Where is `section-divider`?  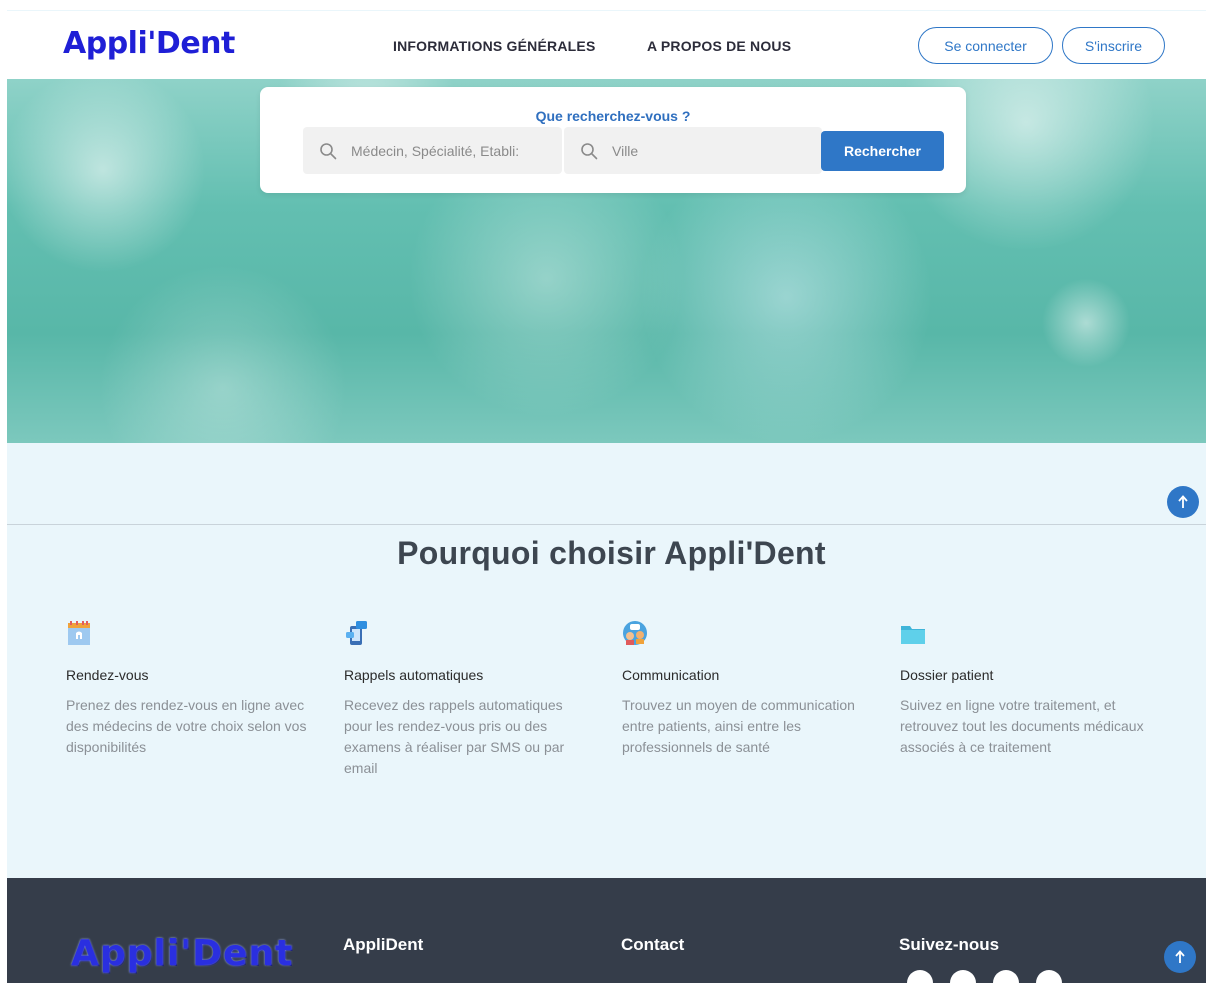 section-divider is located at coordinates (606, 524).